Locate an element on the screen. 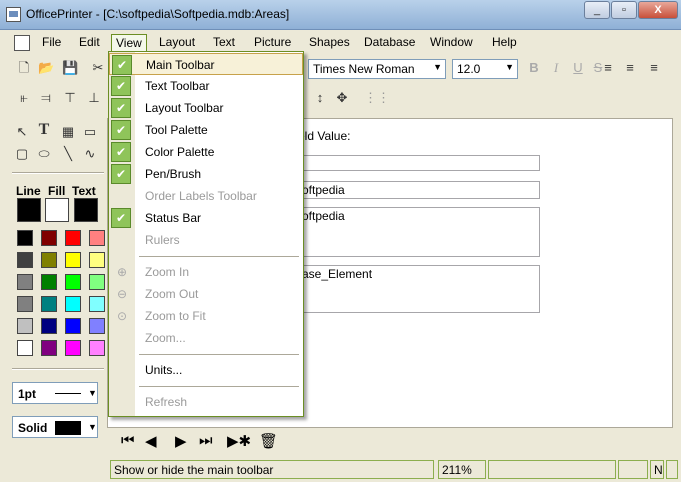 This screenshot has height=482, width=681. doc-icon is located at coordinates (22, 43).